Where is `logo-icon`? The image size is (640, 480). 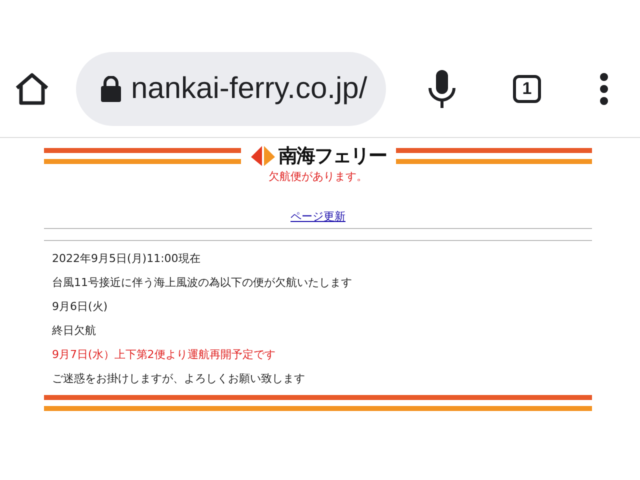
logo-icon is located at coordinates (262, 156).